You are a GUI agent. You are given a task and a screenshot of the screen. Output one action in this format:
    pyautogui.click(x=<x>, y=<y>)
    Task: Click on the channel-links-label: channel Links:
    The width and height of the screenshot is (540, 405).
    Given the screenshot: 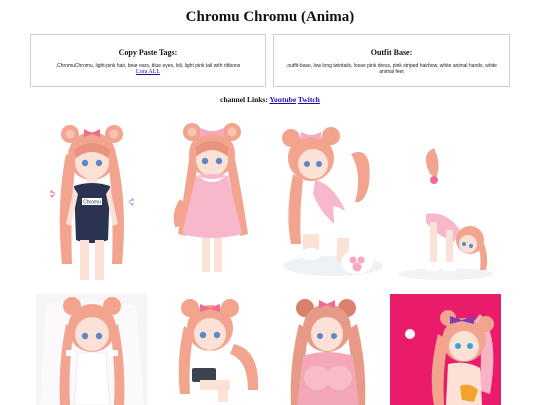 What is the action you would take?
    pyautogui.click(x=244, y=99)
    